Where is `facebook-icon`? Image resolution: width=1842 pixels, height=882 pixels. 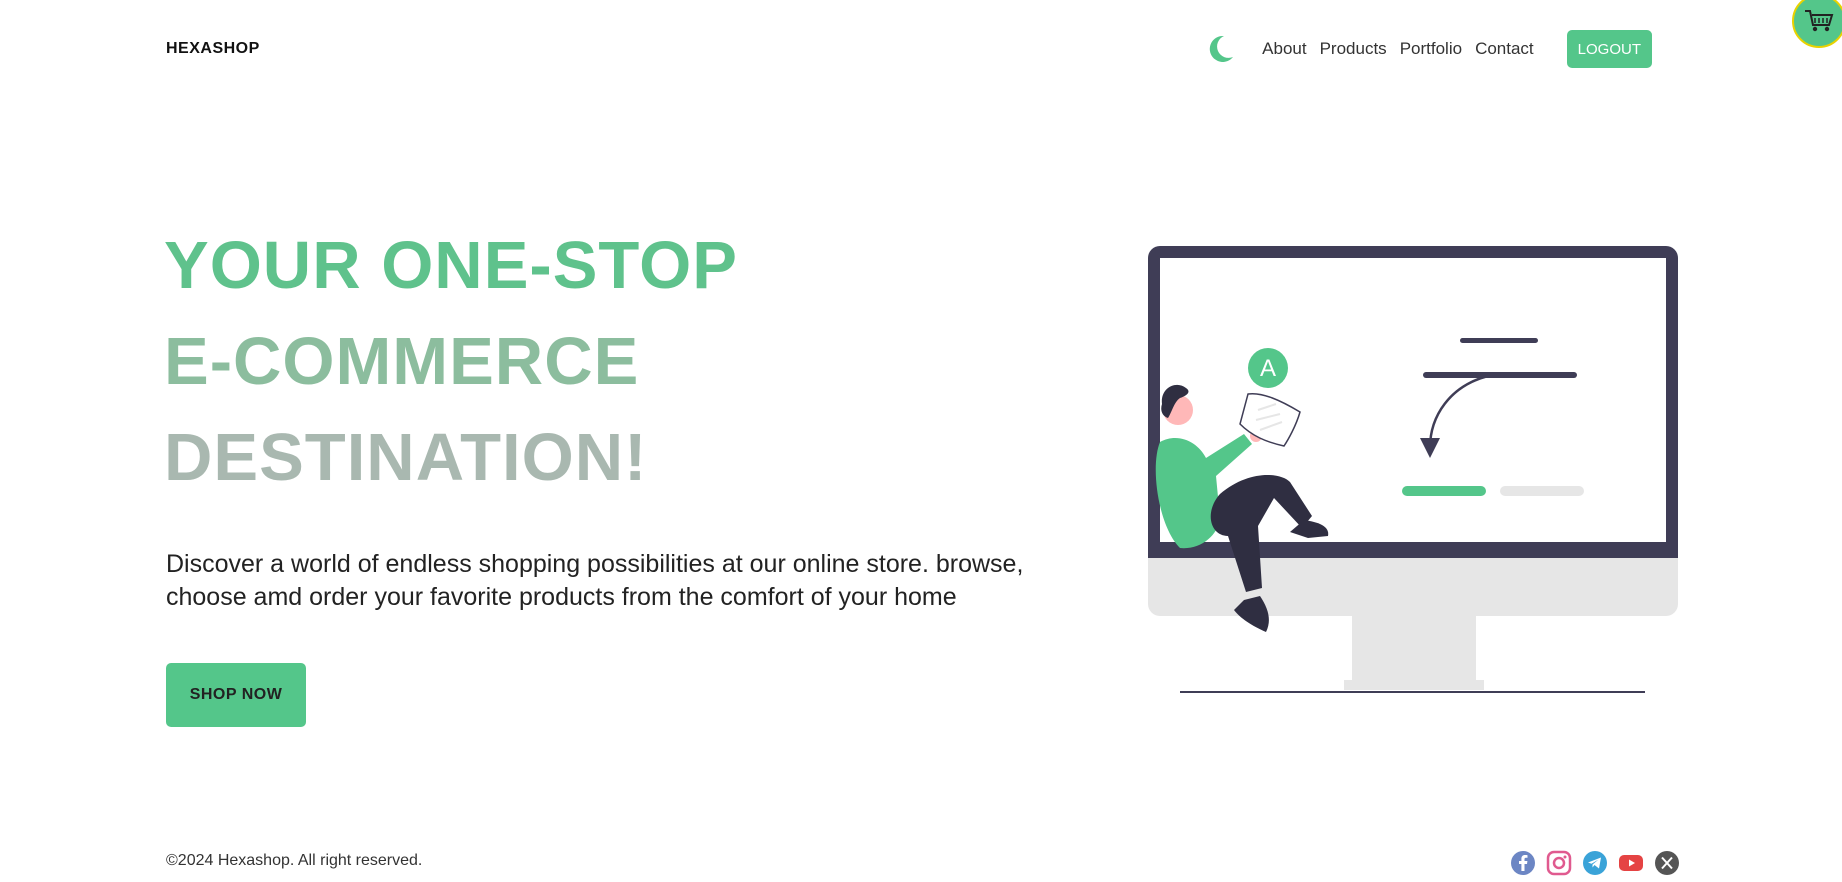 facebook-icon is located at coordinates (1523, 863).